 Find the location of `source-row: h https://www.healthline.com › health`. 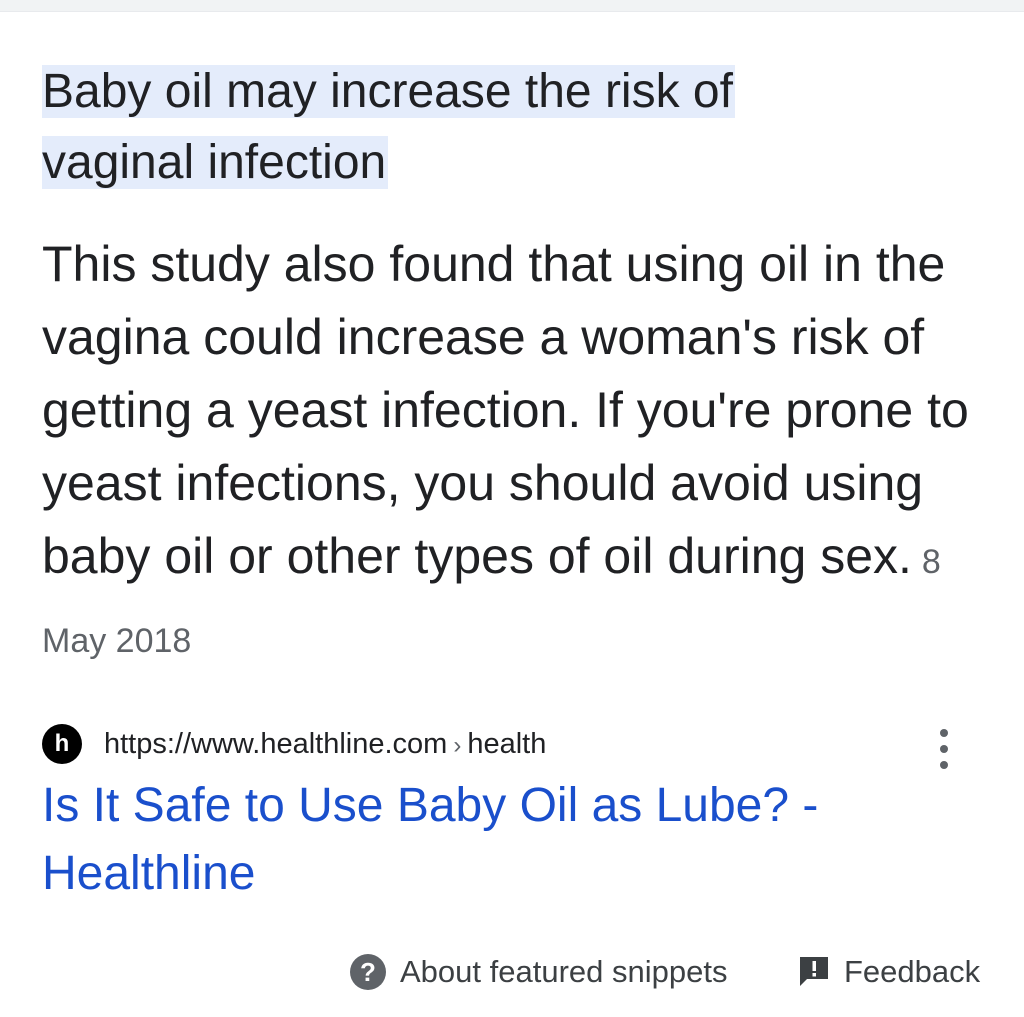

source-row: h https://www.healthline.com › health is located at coordinates (517, 745).